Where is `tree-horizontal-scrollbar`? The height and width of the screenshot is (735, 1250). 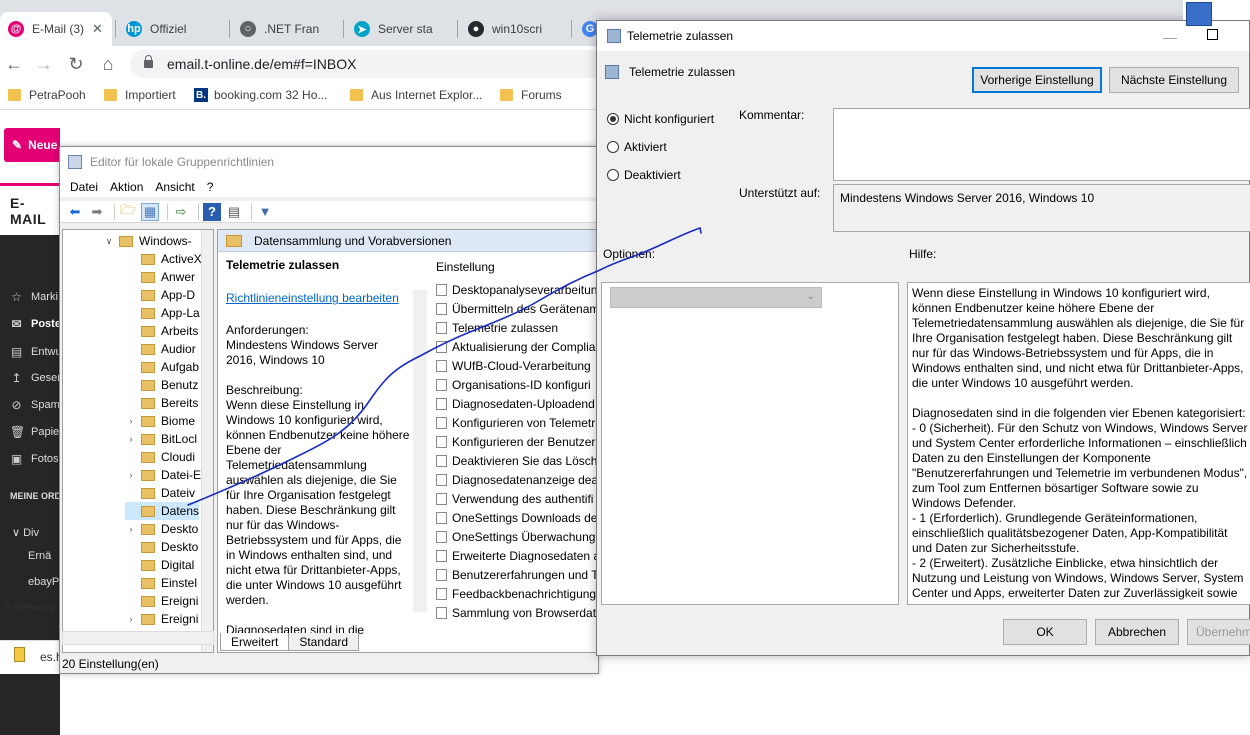
tree-horizontal-scrollbar is located at coordinates (138, 638).